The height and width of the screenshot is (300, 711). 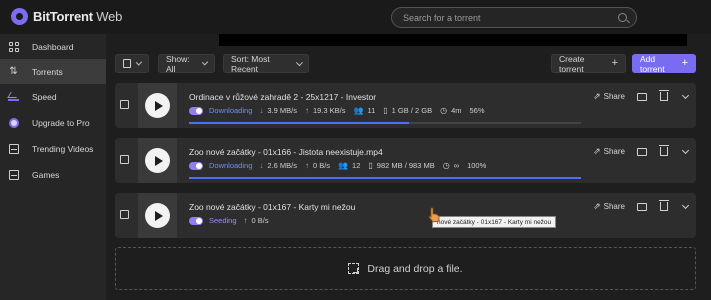 What do you see at coordinates (53, 148) in the screenshot?
I see `sidebar-item-trending-videos: Trending Videos` at bounding box center [53, 148].